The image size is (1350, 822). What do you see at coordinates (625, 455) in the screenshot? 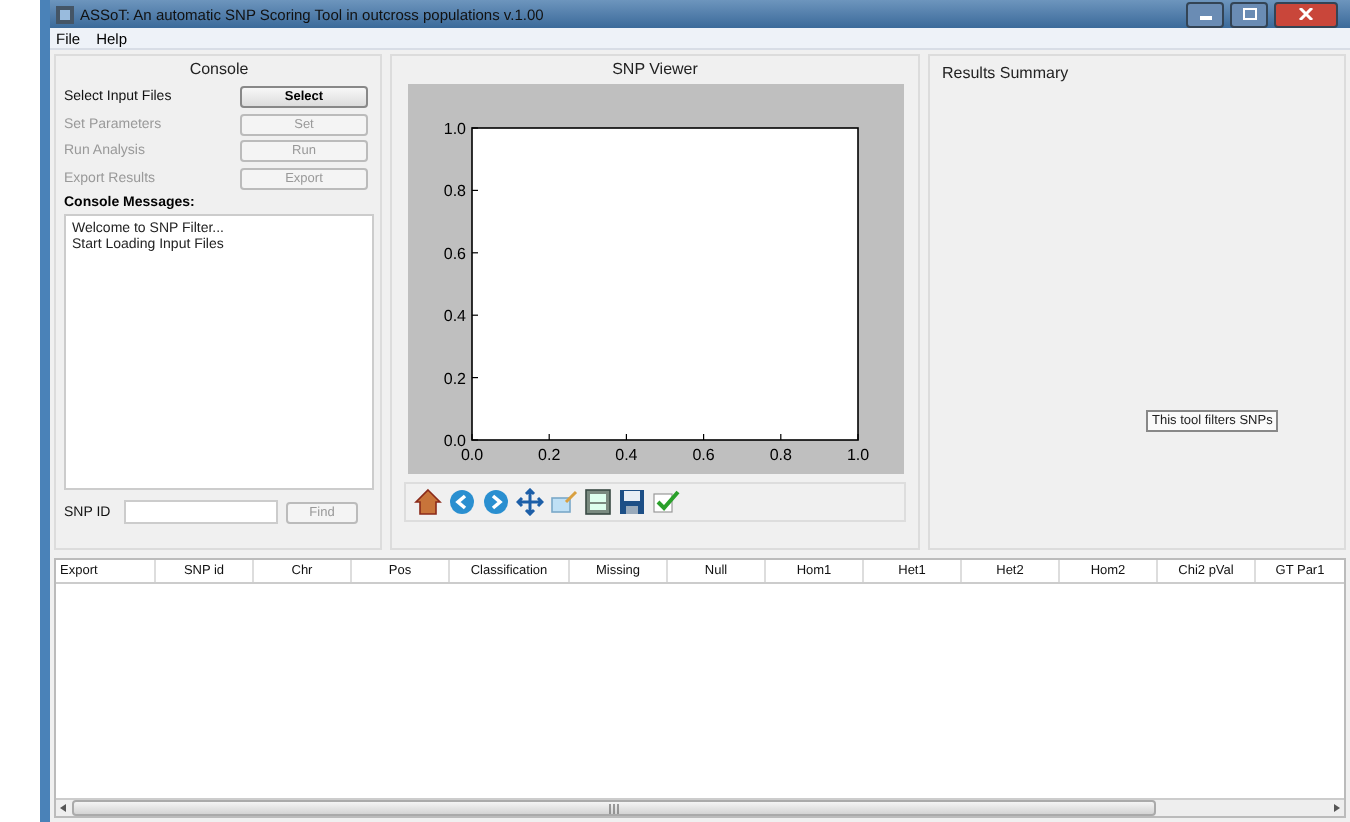
I see `x-tick-label: 0.4` at bounding box center [625, 455].